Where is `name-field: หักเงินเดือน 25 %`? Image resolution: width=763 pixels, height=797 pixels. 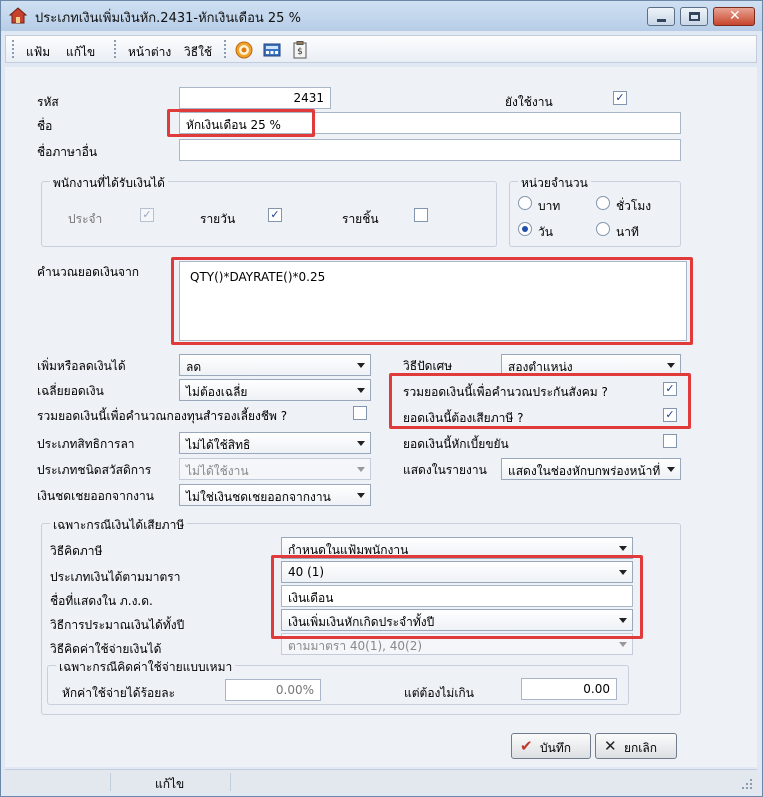
name-field: หักเงินเดือน 25 % is located at coordinates (430, 123).